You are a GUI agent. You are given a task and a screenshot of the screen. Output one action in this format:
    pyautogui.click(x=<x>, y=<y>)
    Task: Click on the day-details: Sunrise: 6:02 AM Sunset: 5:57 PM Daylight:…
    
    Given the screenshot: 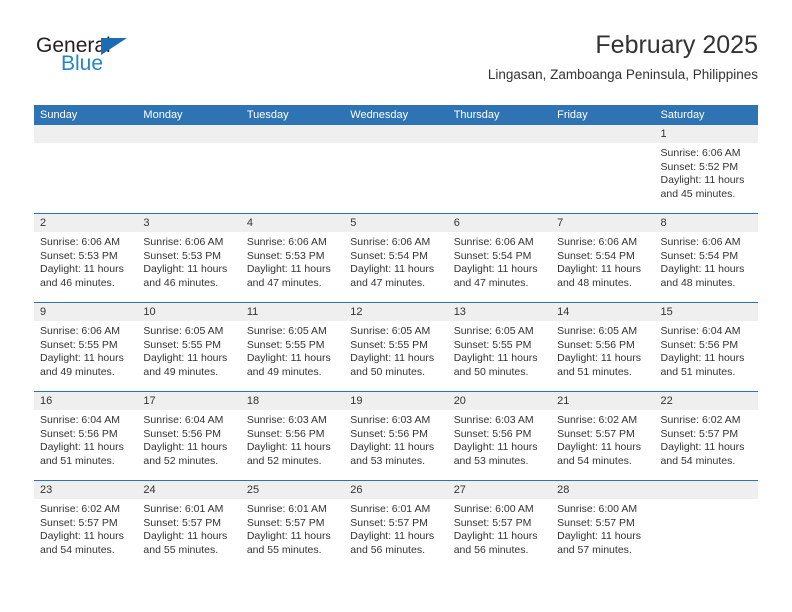 What is the action you would take?
    pyautogui.click(x=602, y=439)
    